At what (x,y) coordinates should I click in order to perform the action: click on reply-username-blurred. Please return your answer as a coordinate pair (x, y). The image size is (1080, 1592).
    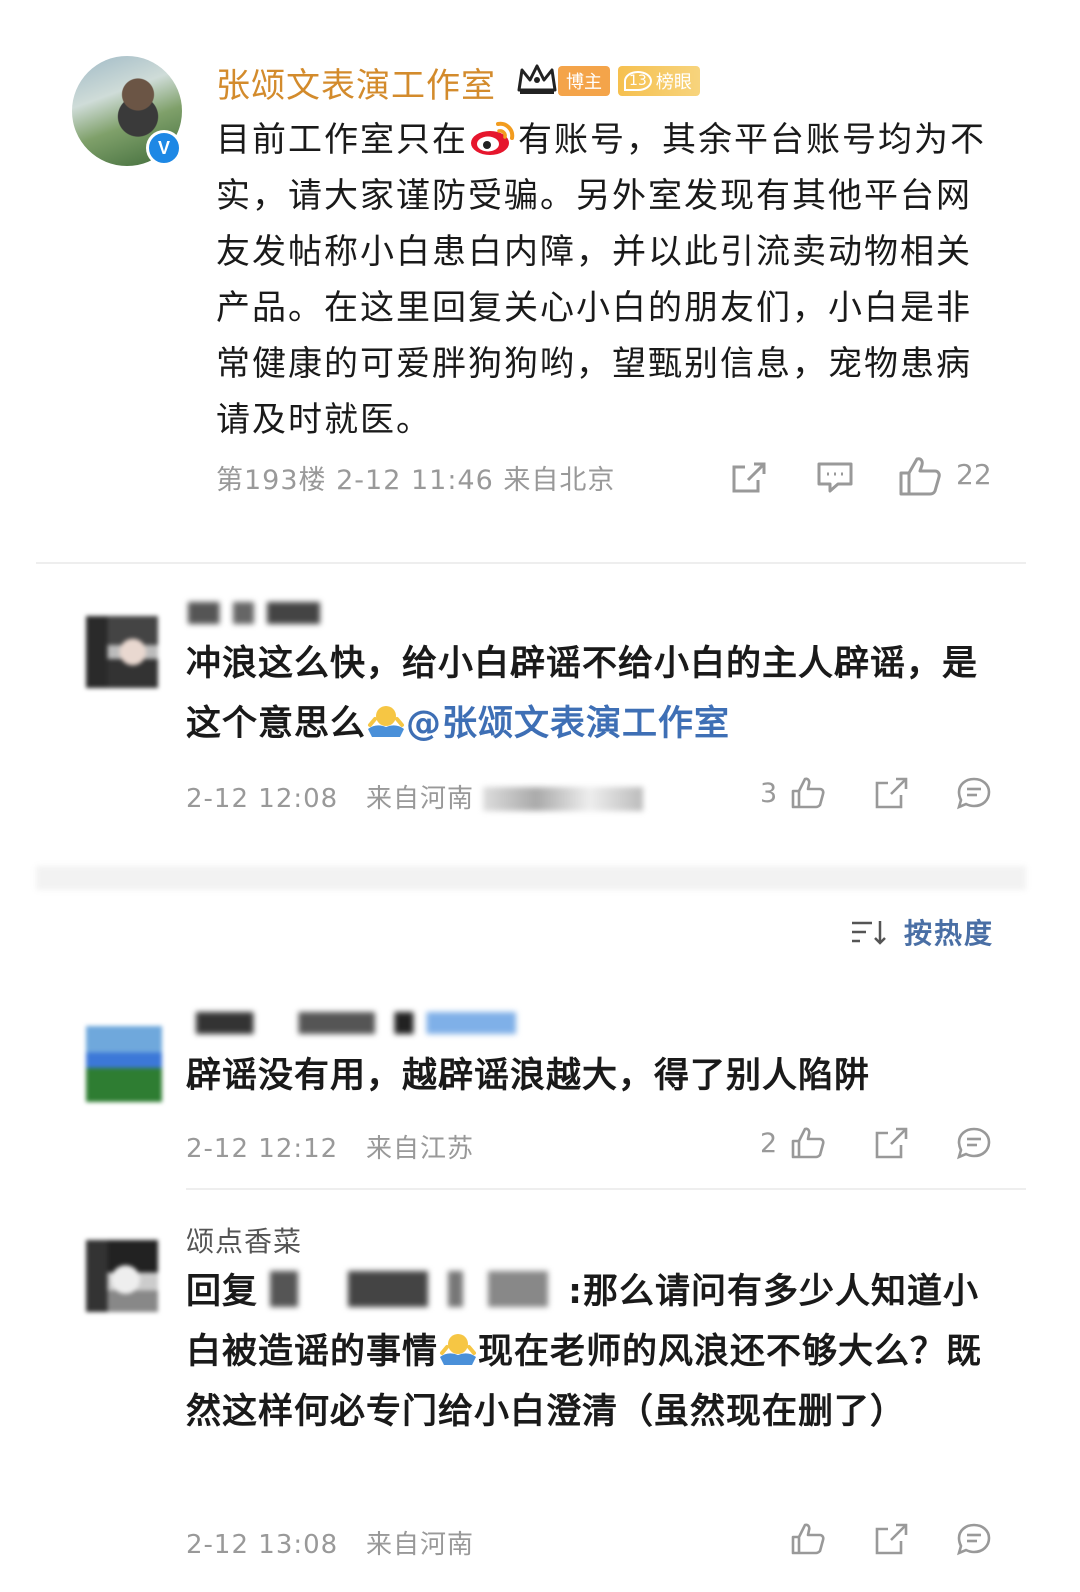
    Looking at the image, I should click on (254, 613).